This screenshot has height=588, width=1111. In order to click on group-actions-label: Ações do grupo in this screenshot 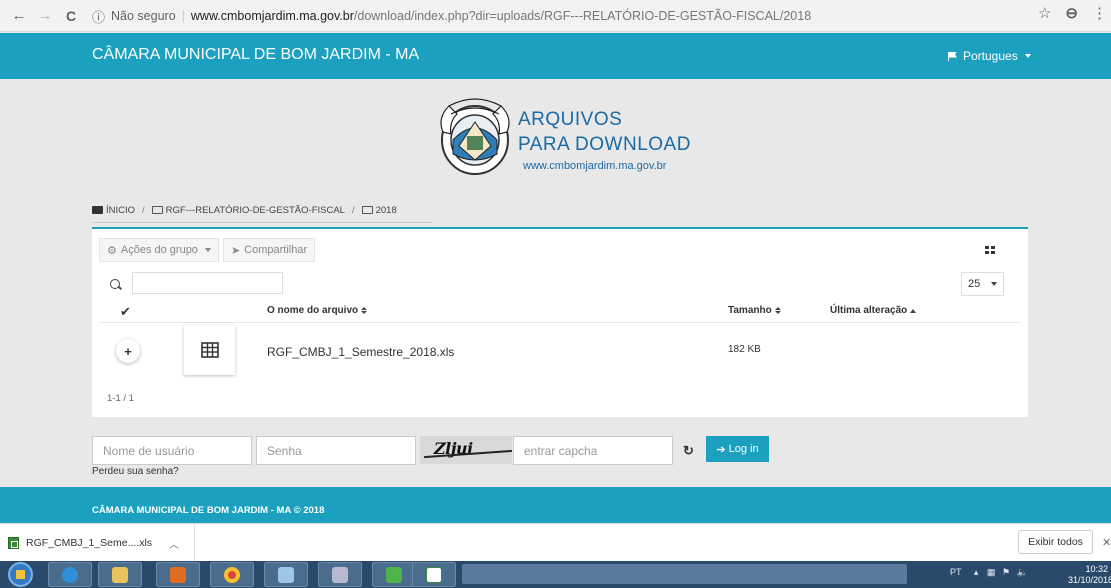, I will do `click(159, 250)`.